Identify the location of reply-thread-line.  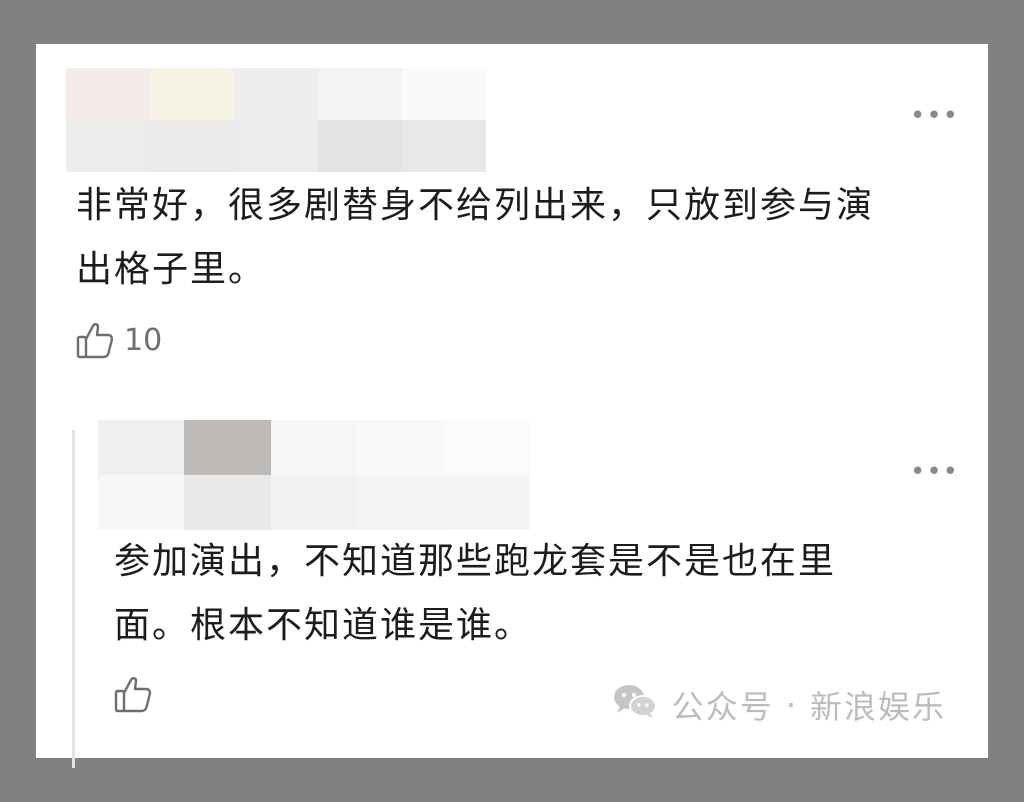
(73, 599).